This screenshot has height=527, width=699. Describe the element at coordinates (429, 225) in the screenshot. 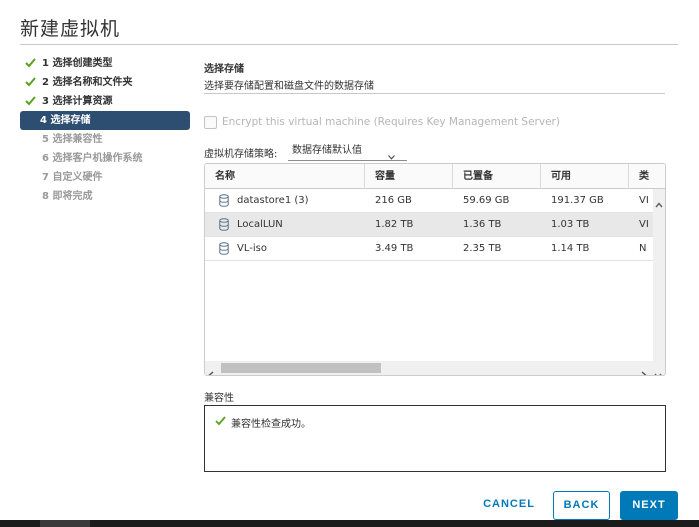

I see `table-row: LocalLUN 1.82 TB 1.36 TB 1.03 TB VI` at that location.